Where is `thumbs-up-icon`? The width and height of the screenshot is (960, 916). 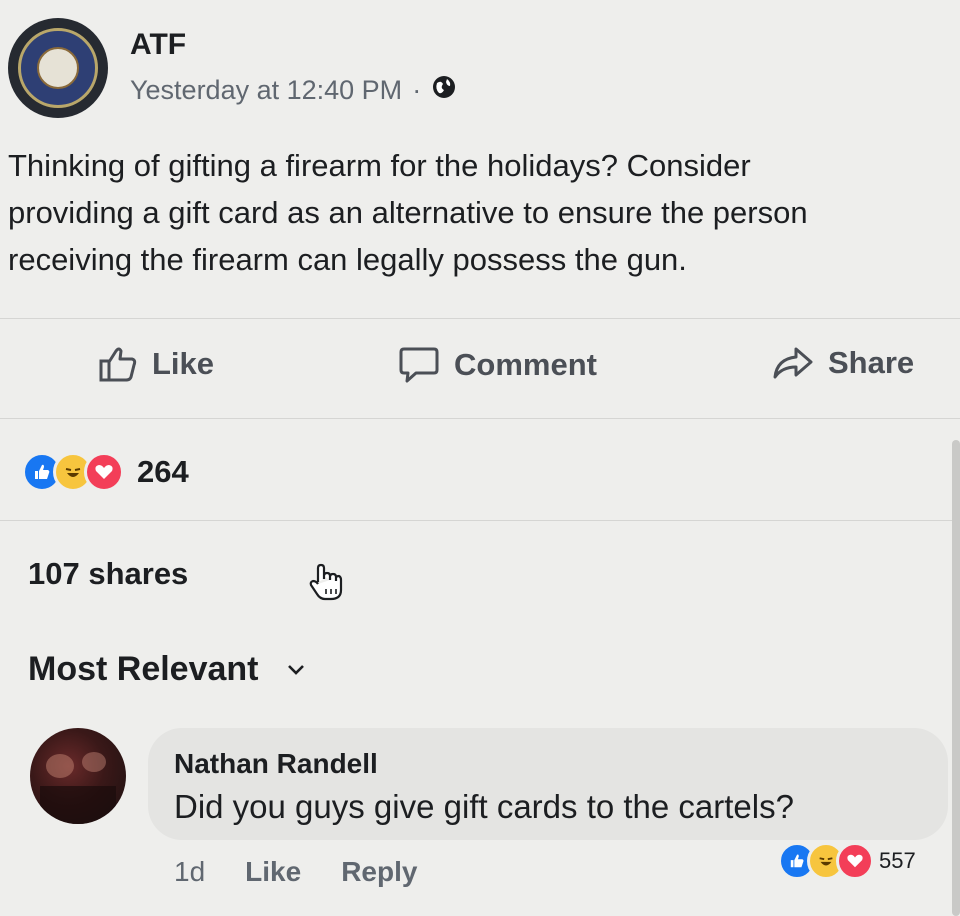 thumbs-up-icon is located at coordinates (118, 364).